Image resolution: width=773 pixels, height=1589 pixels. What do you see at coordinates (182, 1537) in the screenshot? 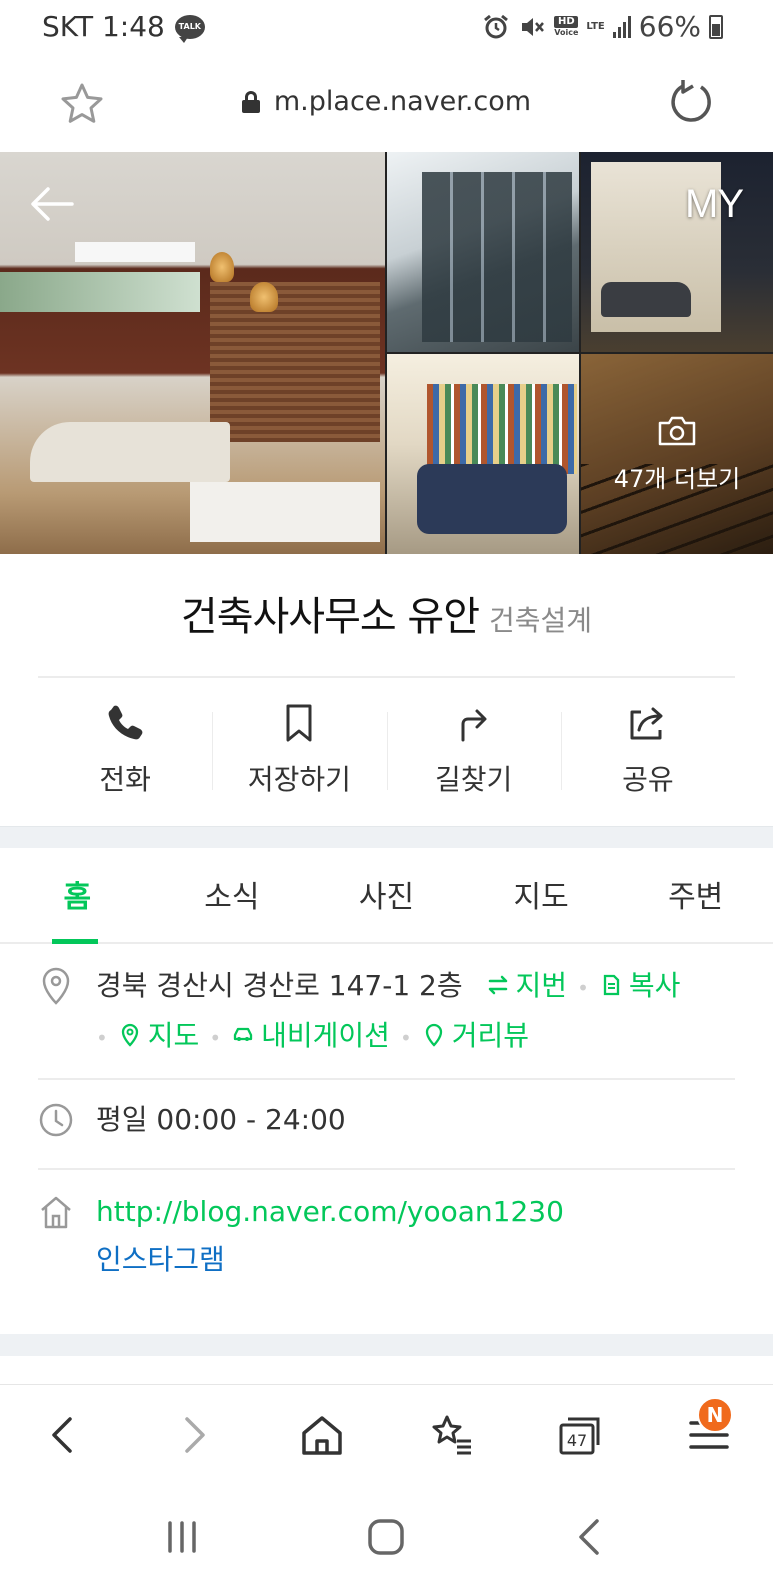
I see `recents-icon` at bounding box center [182, 1537].